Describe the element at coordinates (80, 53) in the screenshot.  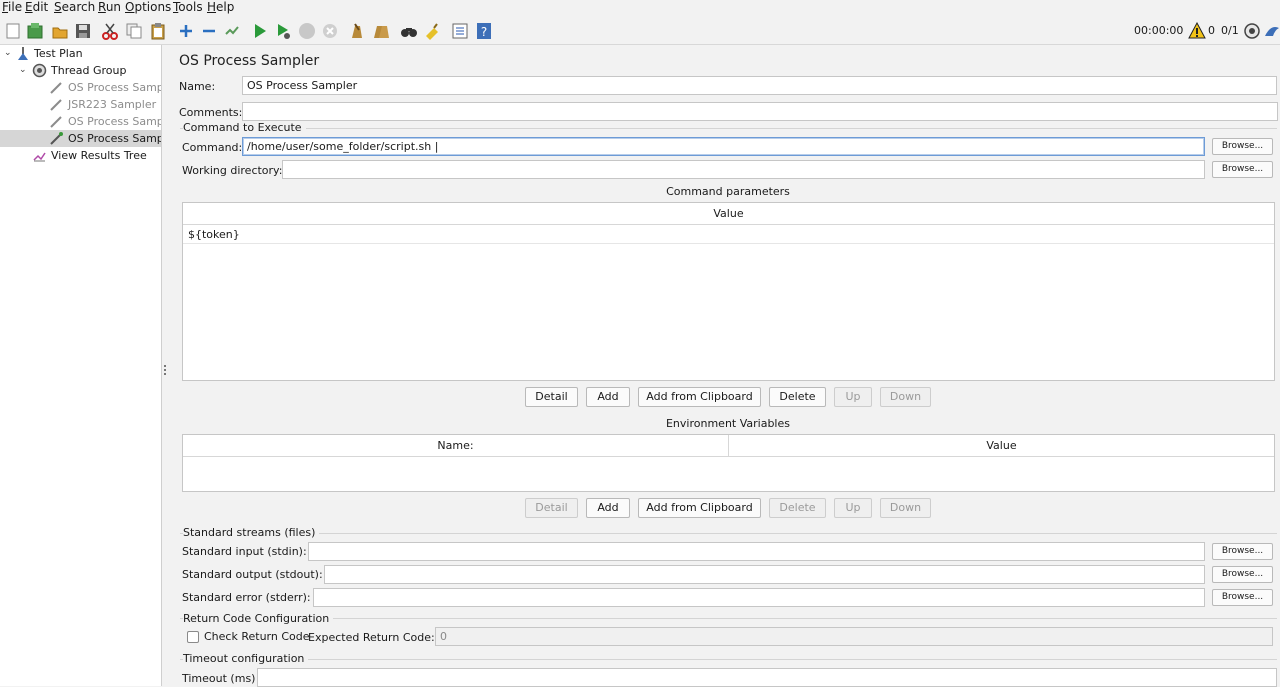
I see `tree-node-test-plan: ⌄ Test Plan` at that location.